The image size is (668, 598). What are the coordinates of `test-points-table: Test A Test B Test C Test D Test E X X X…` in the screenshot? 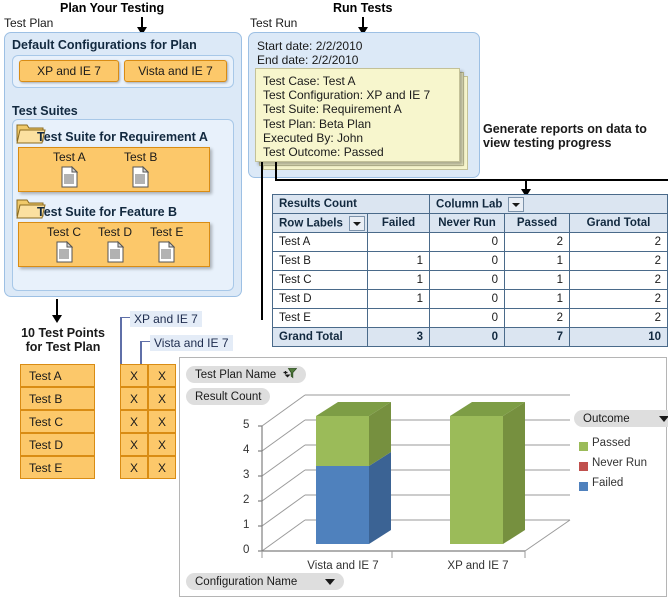 It's located at (98, 421).